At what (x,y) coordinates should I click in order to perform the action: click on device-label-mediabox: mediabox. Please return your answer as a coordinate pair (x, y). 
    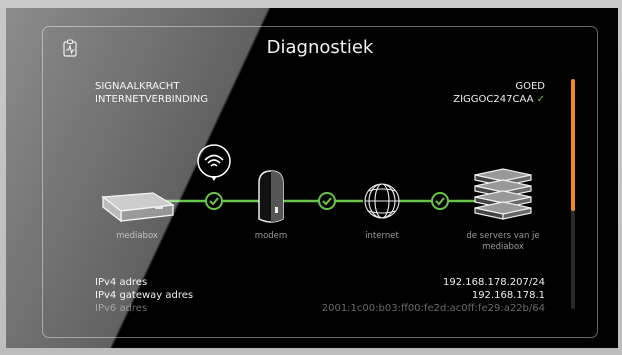
    Looking at the image, I should click on (137, 236).